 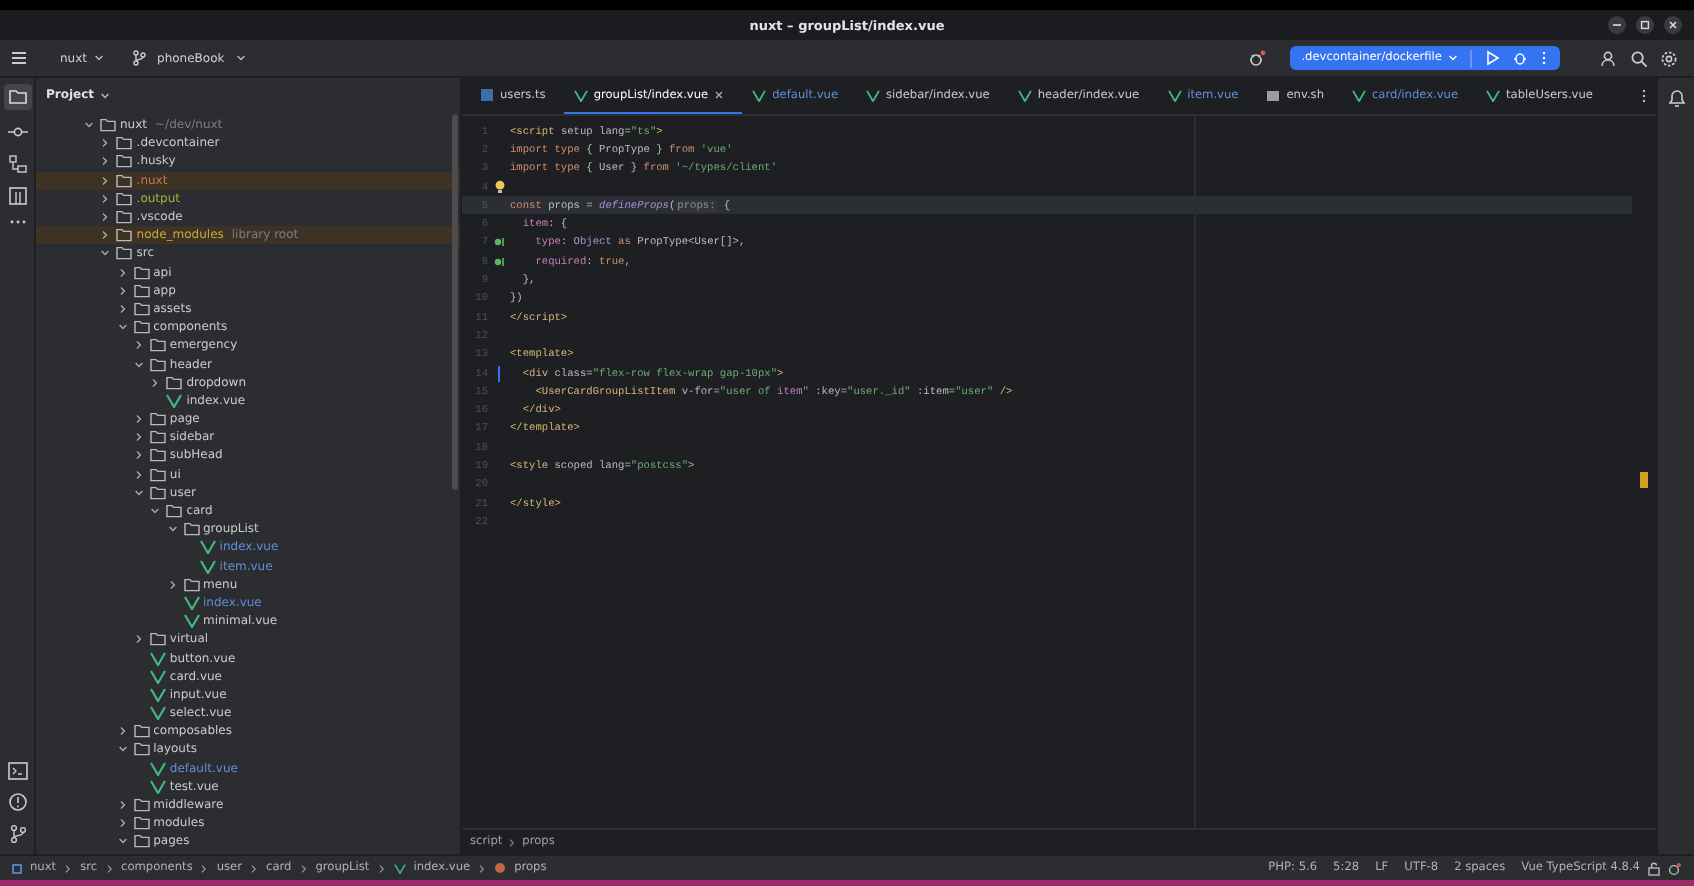 I want to click on menu-icon, so click(x=19, y=58).